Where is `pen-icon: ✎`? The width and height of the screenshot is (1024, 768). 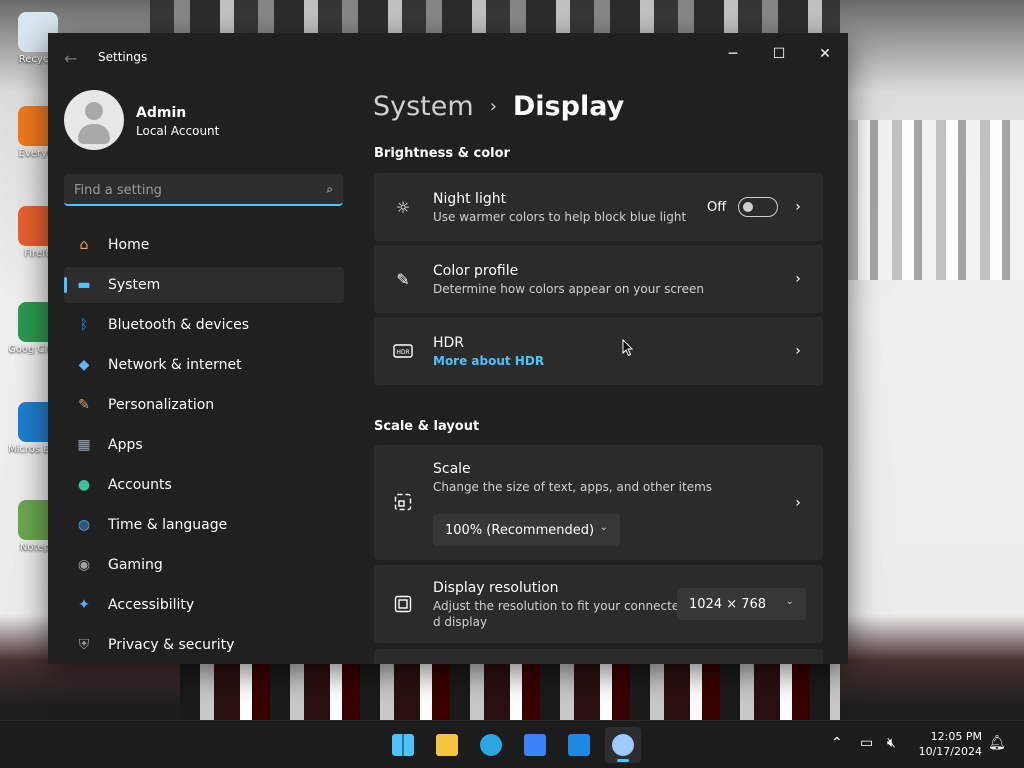 pen-icon: ✎ is located at coordinates (403, 279).